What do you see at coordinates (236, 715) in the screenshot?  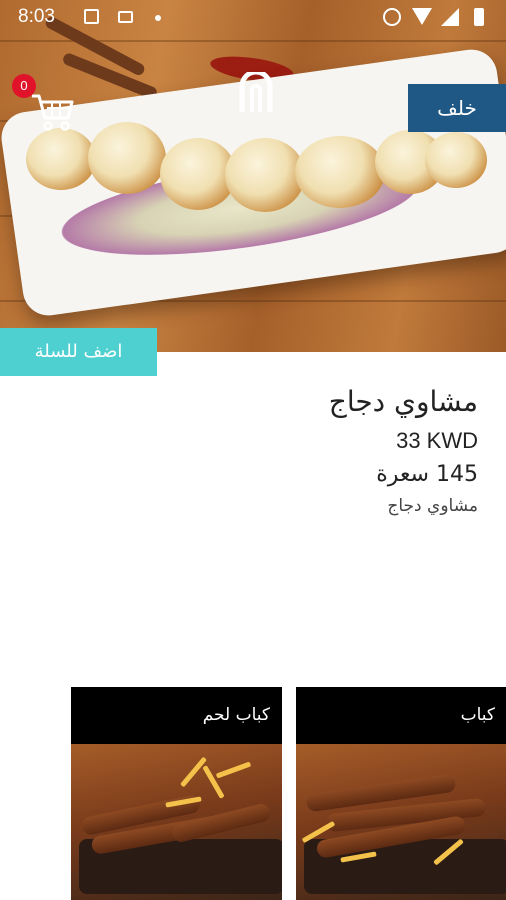 I see `related-item-title: كباب لحم` at bounding box center [236, 715].